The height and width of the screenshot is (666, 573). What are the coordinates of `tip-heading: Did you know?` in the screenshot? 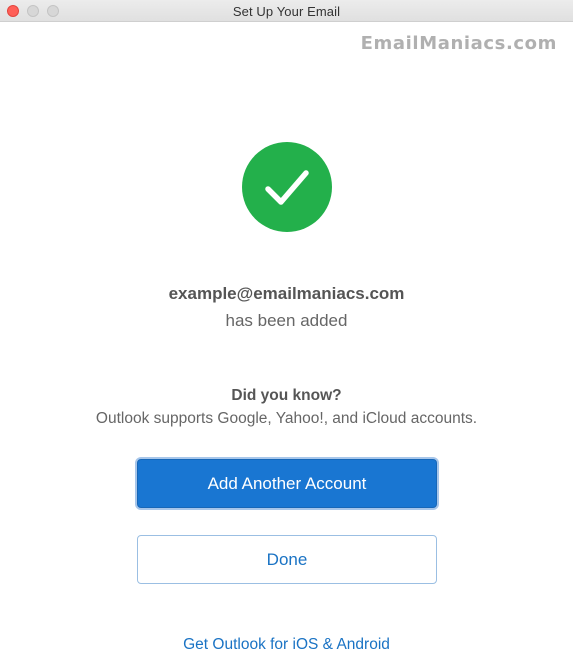 It's located at (286, 395).